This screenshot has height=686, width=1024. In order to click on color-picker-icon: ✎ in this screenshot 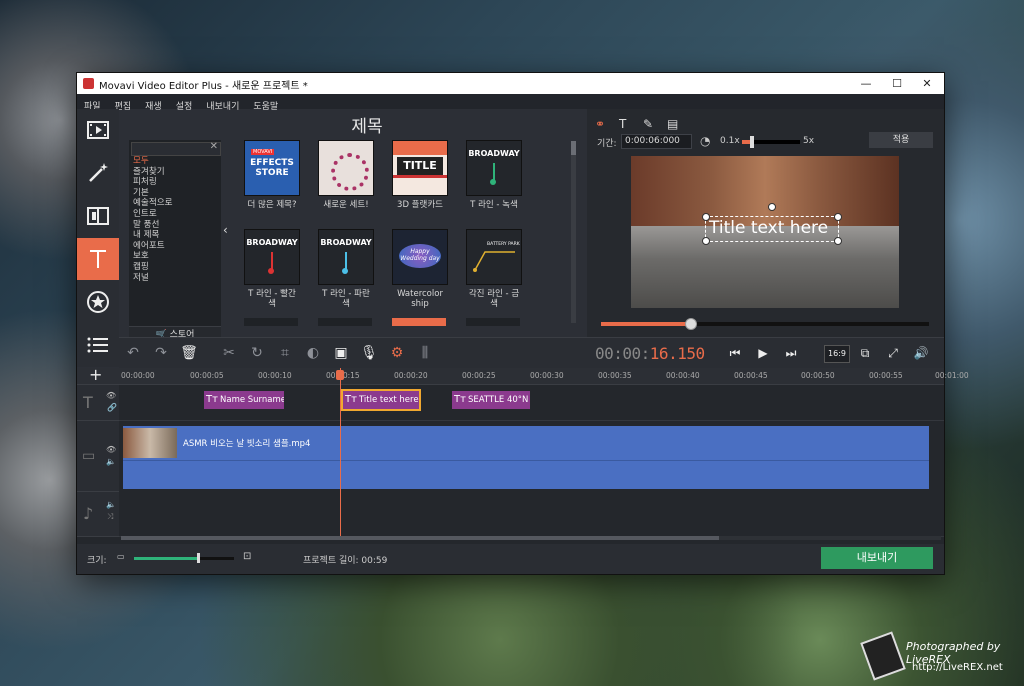, I will do `click(652, 125)`.